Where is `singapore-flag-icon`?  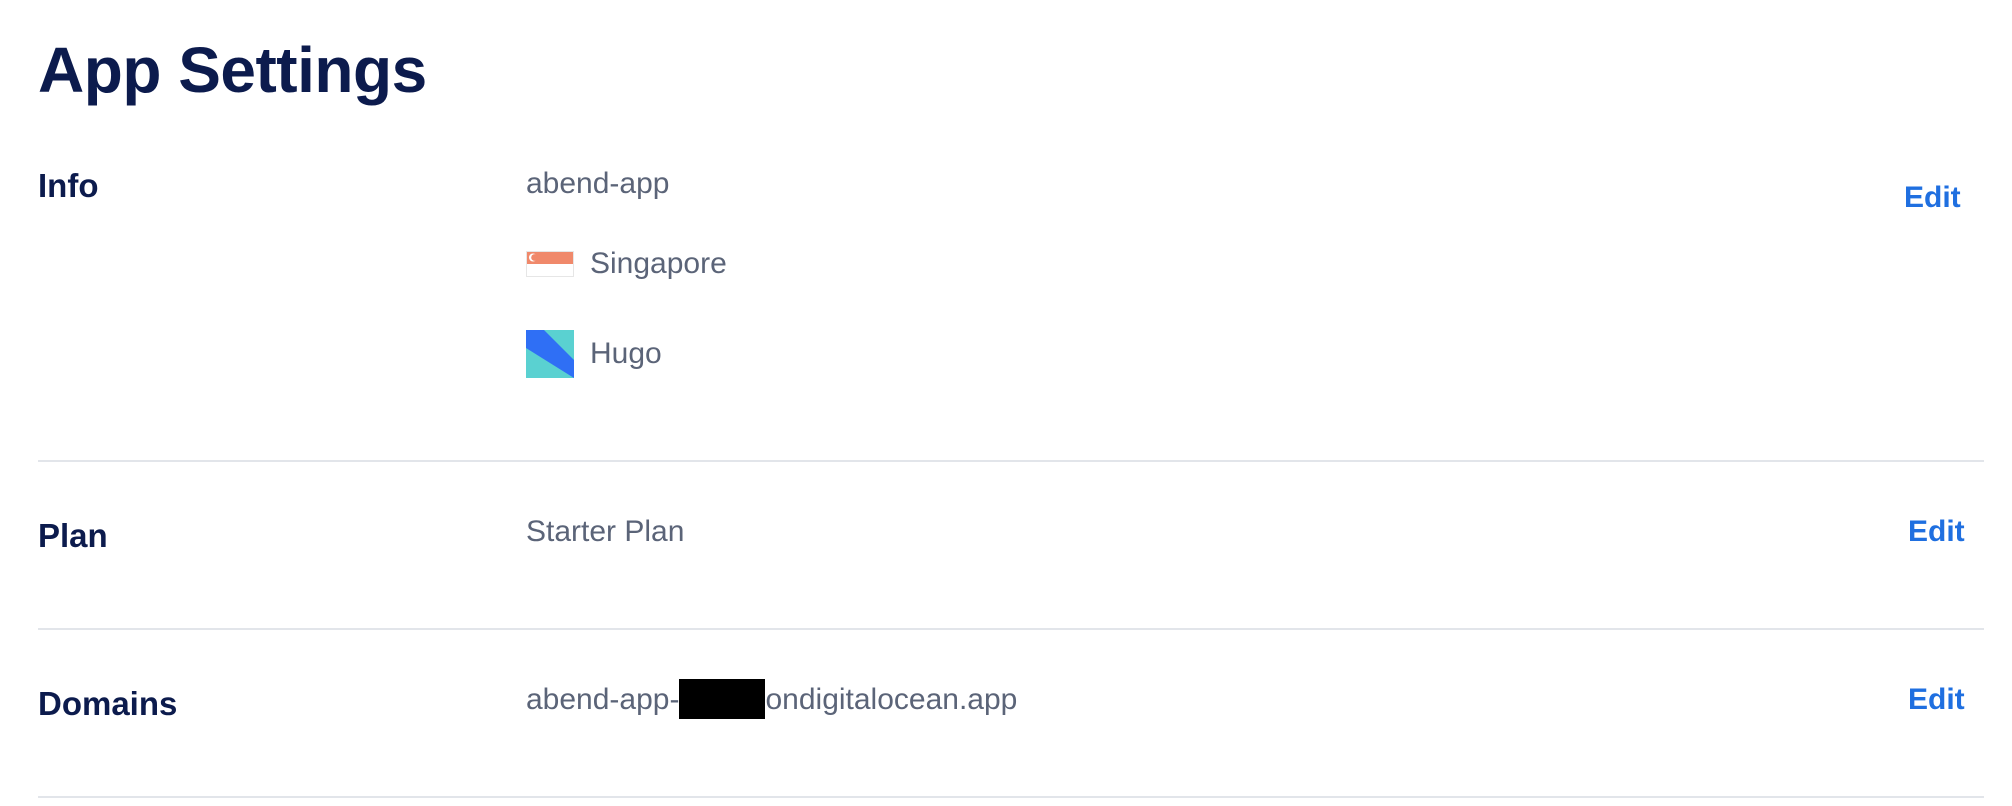
singapore-flag-icon is located at coordinates (550, 264).